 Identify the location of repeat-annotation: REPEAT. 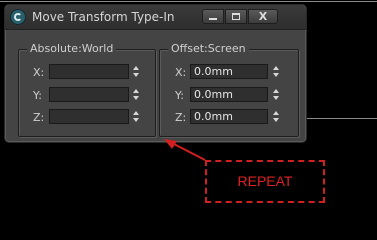
(265, 181).